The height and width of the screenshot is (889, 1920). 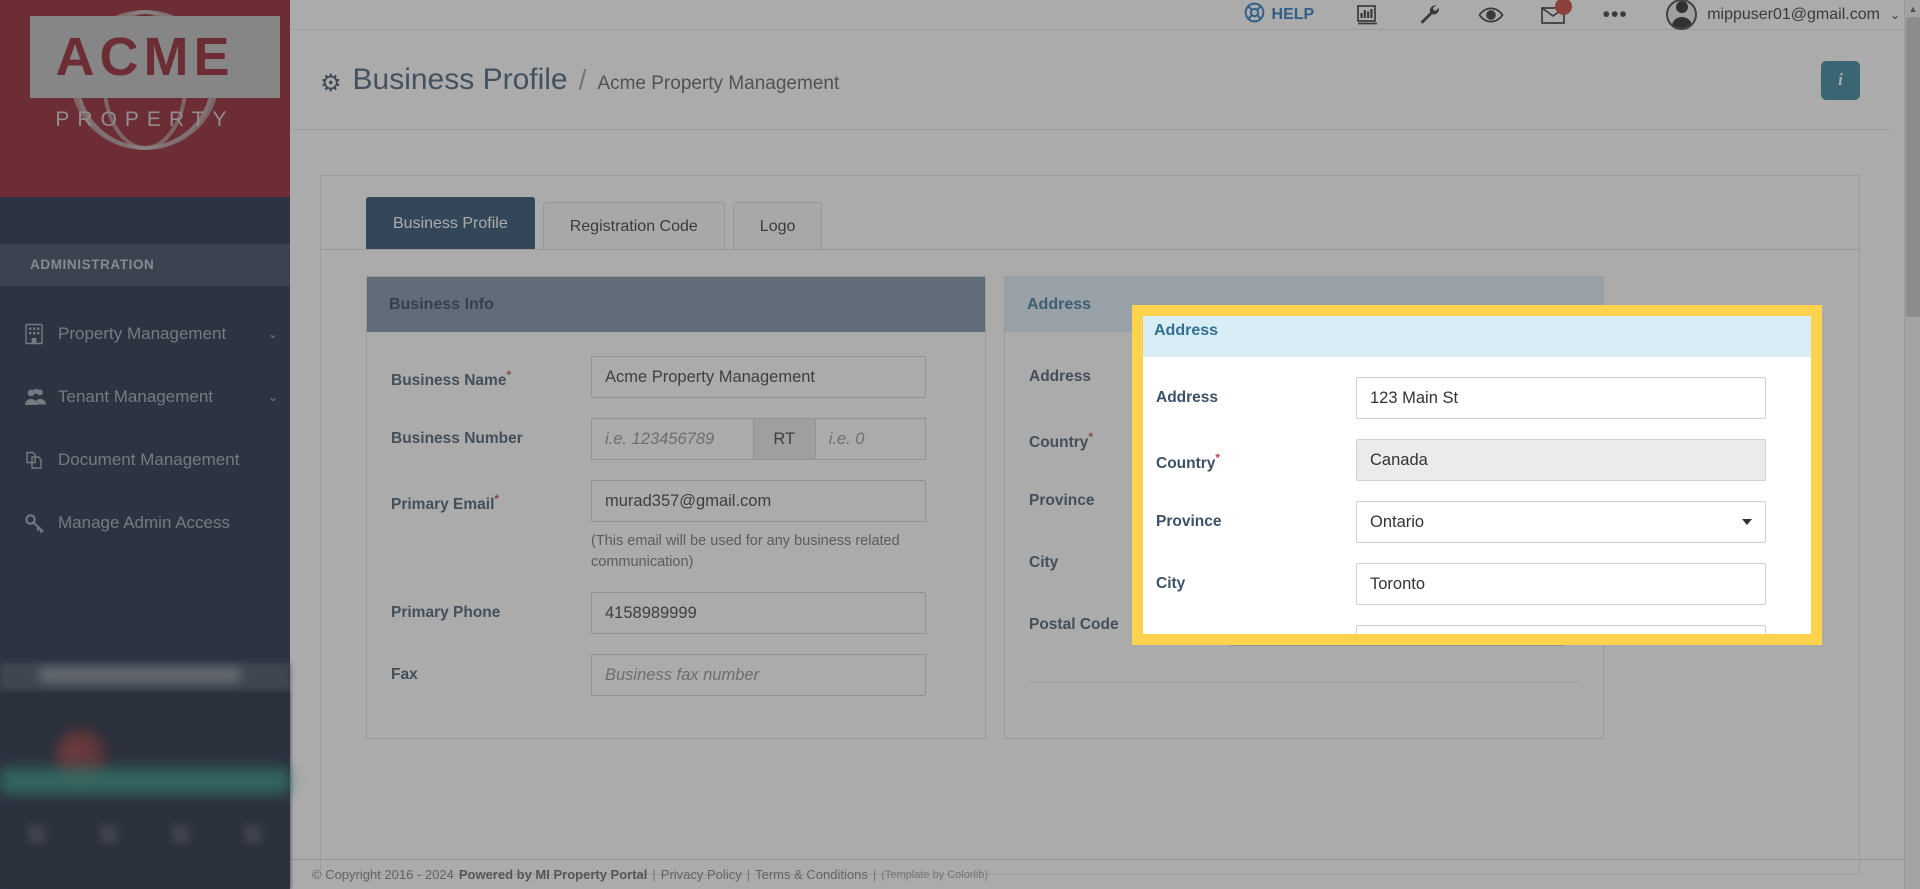 I want to click on users-icon, so click(x=41, y=397).